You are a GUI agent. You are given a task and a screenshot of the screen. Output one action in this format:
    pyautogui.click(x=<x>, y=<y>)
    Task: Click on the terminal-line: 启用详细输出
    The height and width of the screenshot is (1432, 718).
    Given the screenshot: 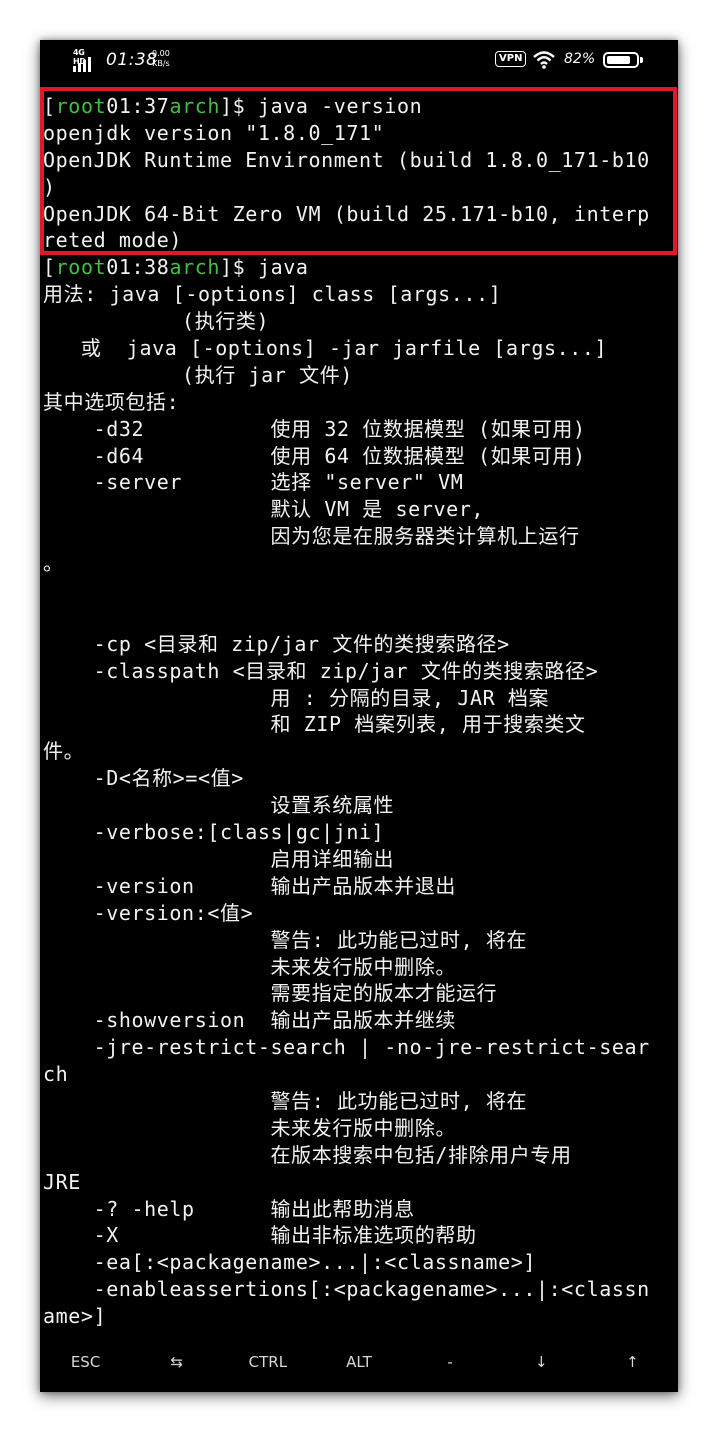 What is the action you would take?
    pyautogui.click(x=358, y=859)
    